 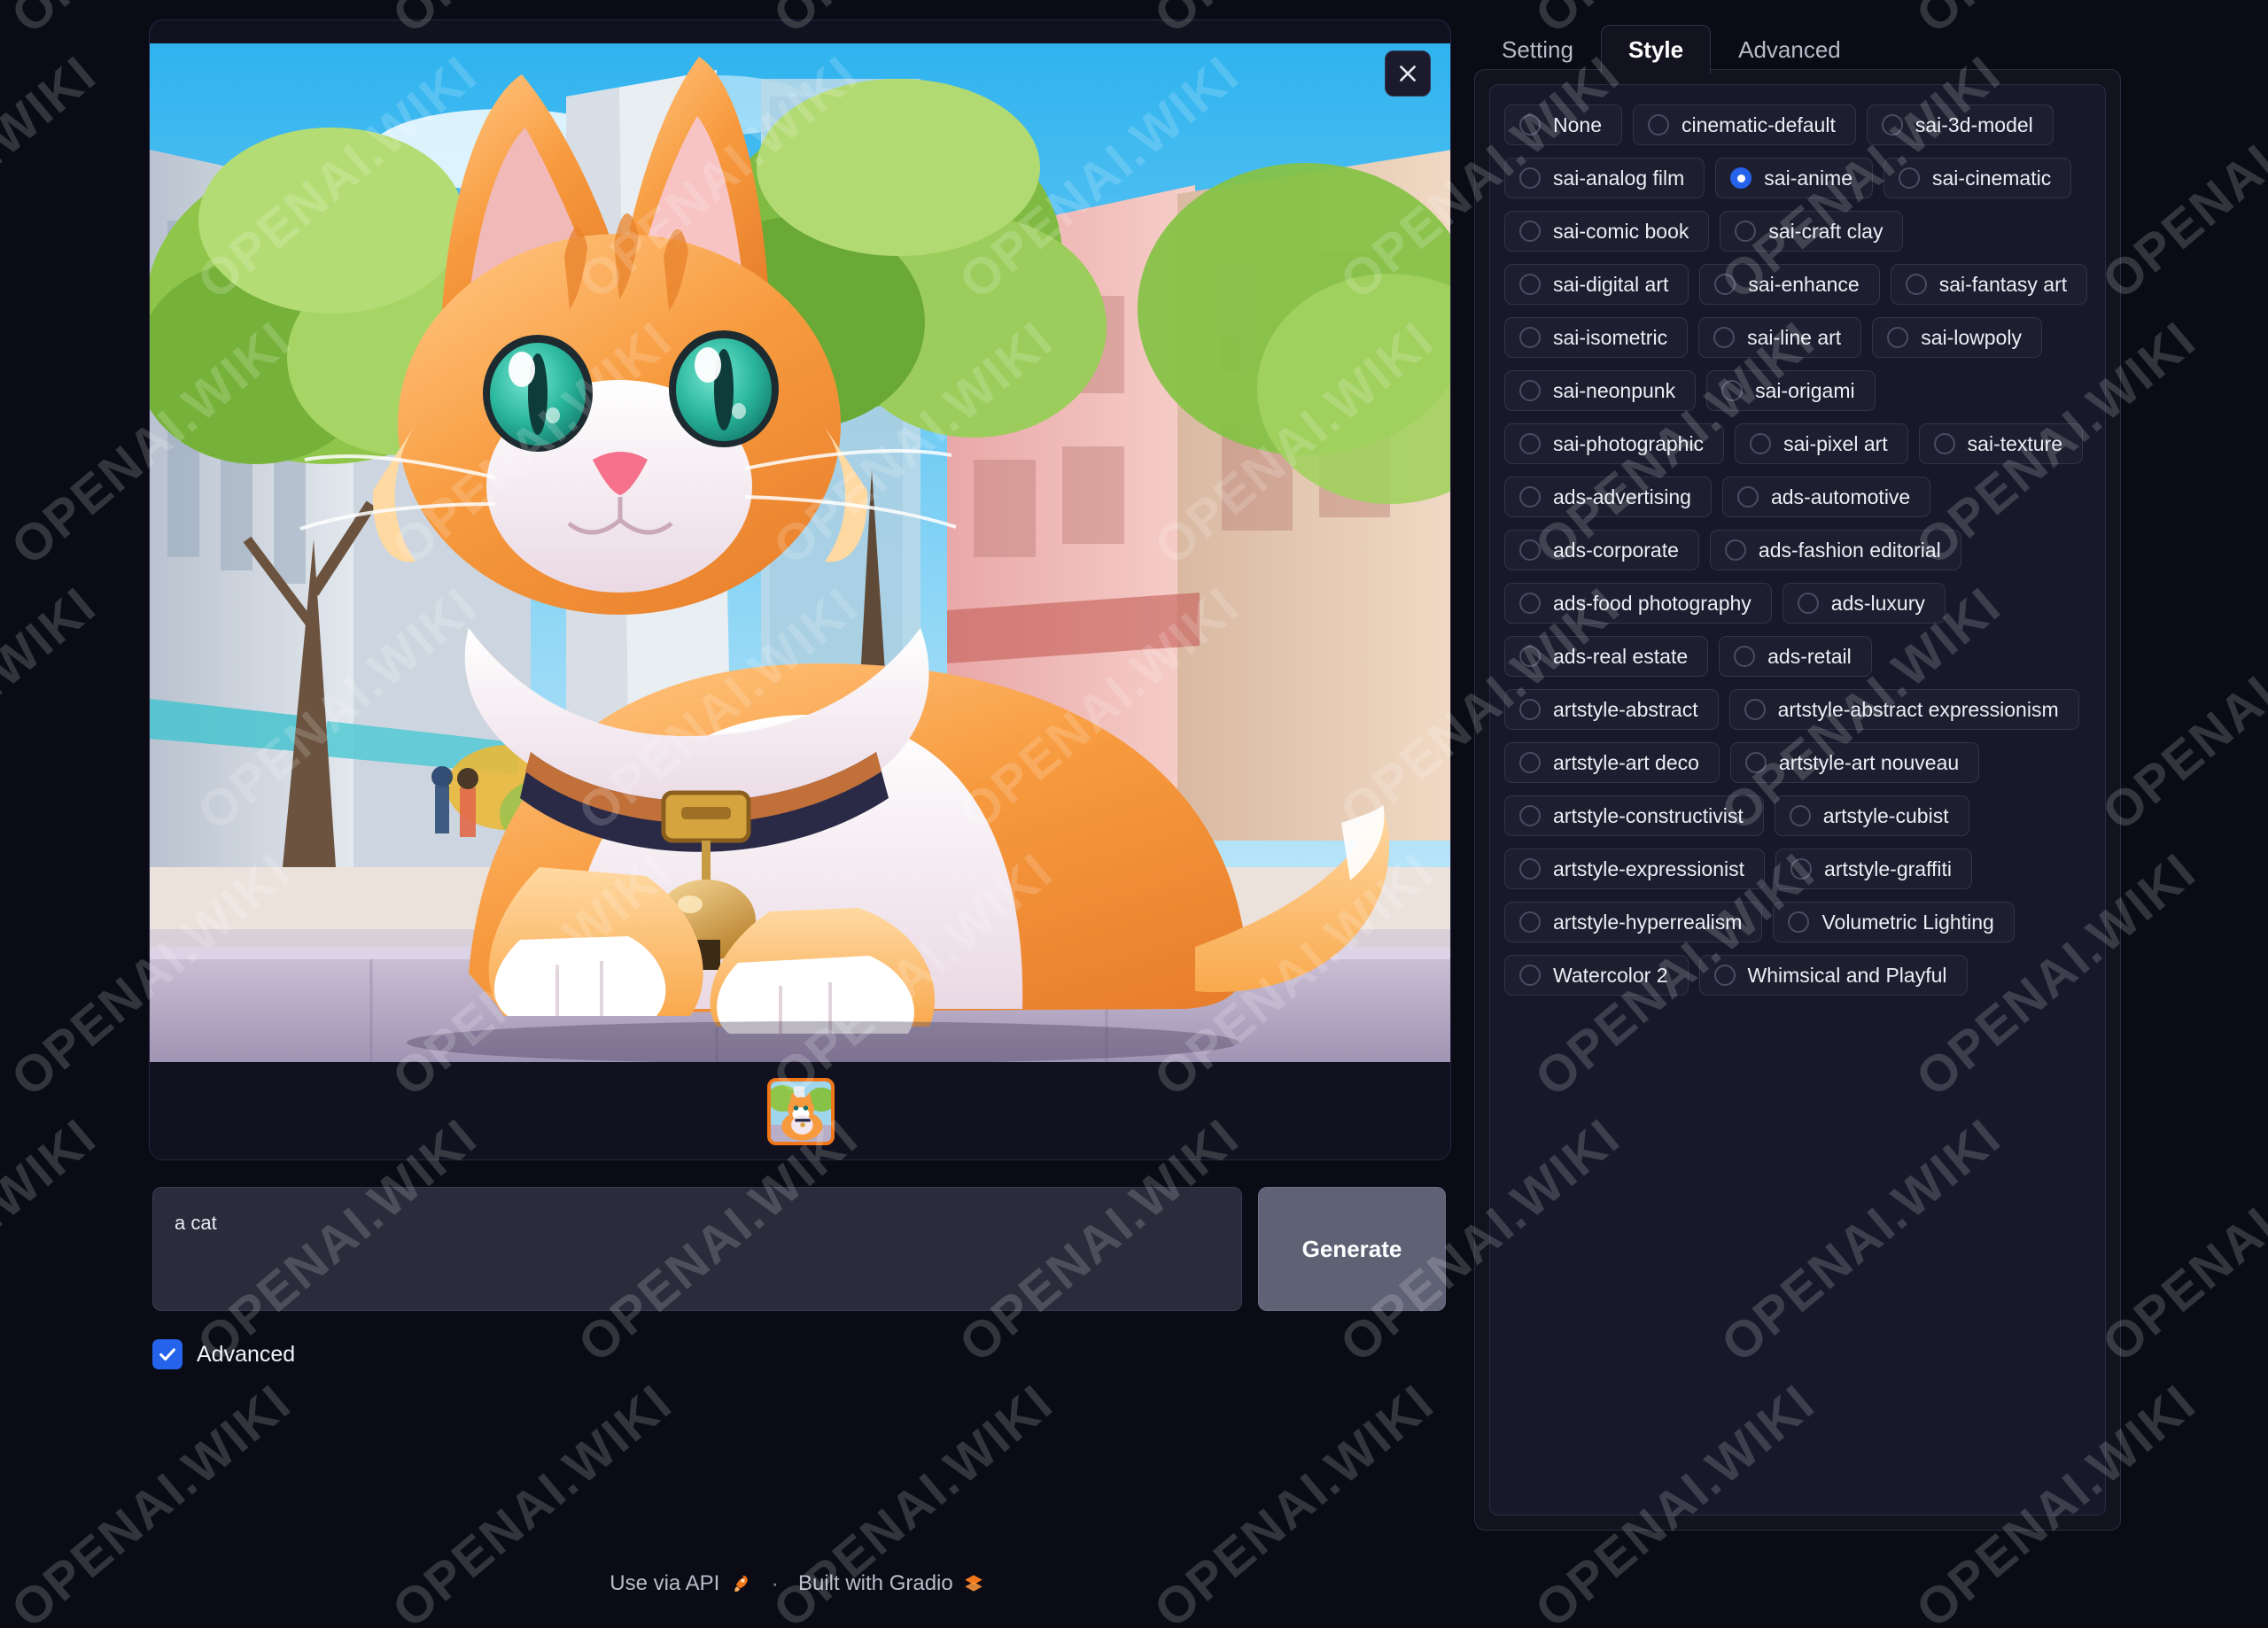 I want to click on footer: Use via API · Built with Gradio, so click(x=797, y=1584).